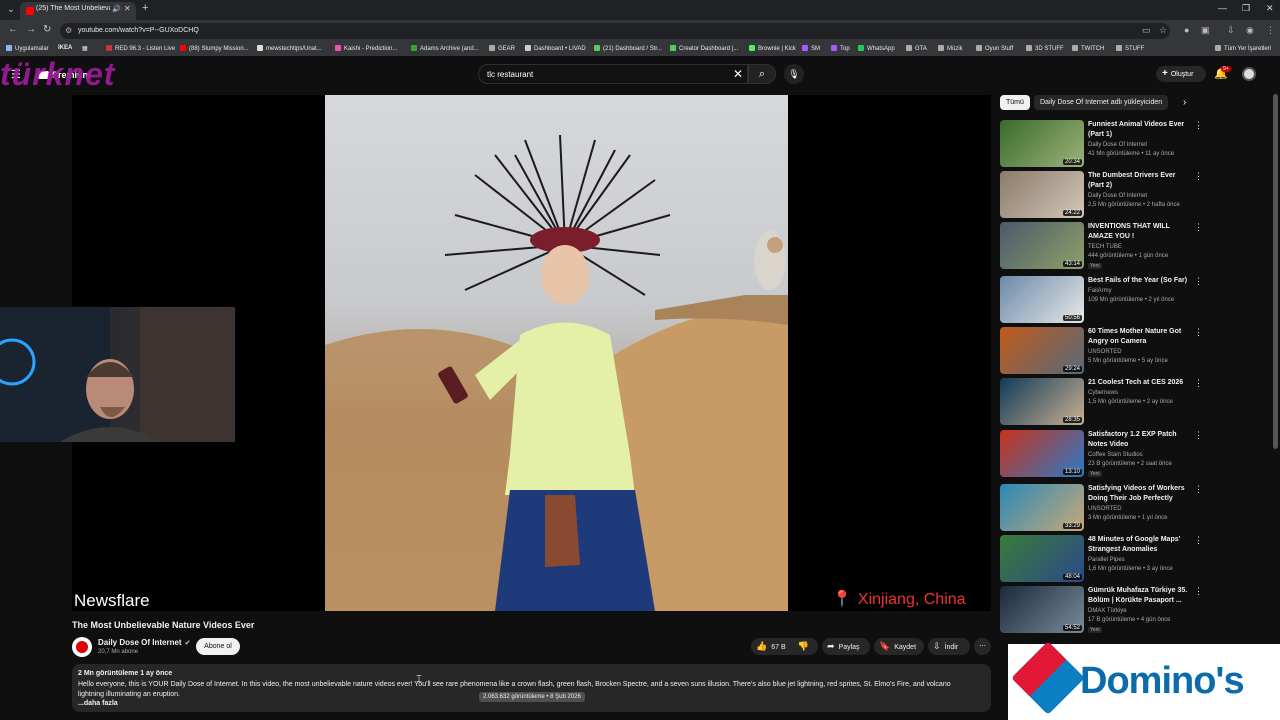 The height and width of the screenshot is (720, 1280). What do you see at coordinates (1042, 299) in the screenshot?
I see `video-thumbnail: 50:56` at bounding box center [1042, 299].